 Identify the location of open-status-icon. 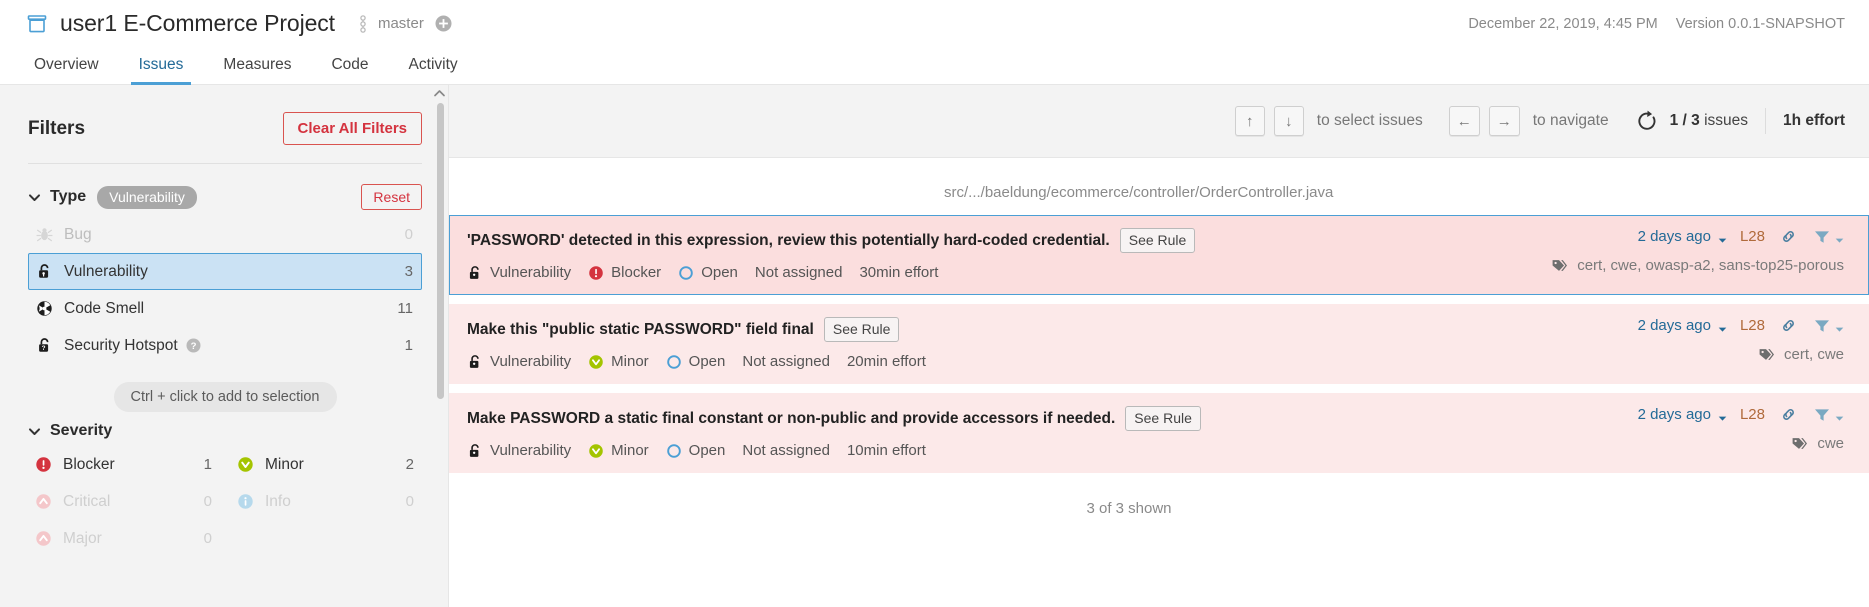
(674, 362).